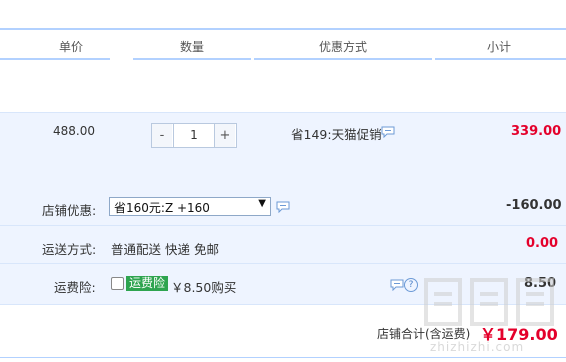 Image resolution: width=566 pixels, height=362 pixels. What do you see at coordinates (192, 47) in the screenshot?
I see `column-quantity: 数量` at bounding box center [192, 47].